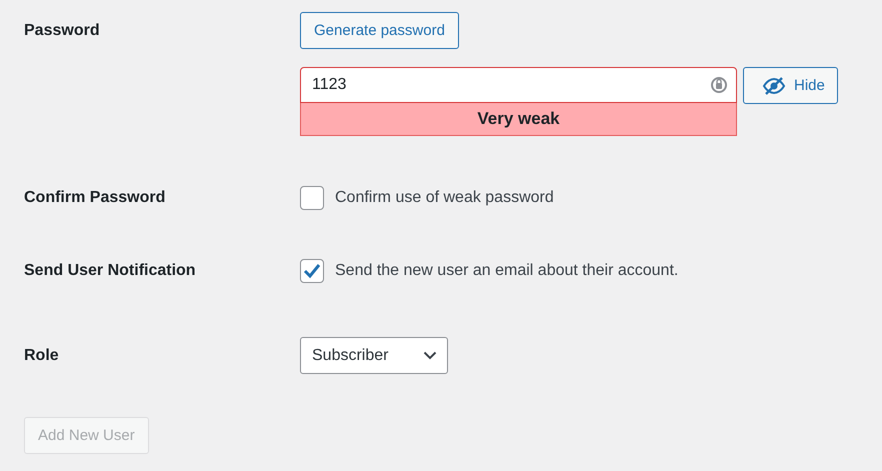 The height and width of the screenshot is (471, 882). I want to click on checkbox-label: Confirm use of weak password, so click(444, 198).